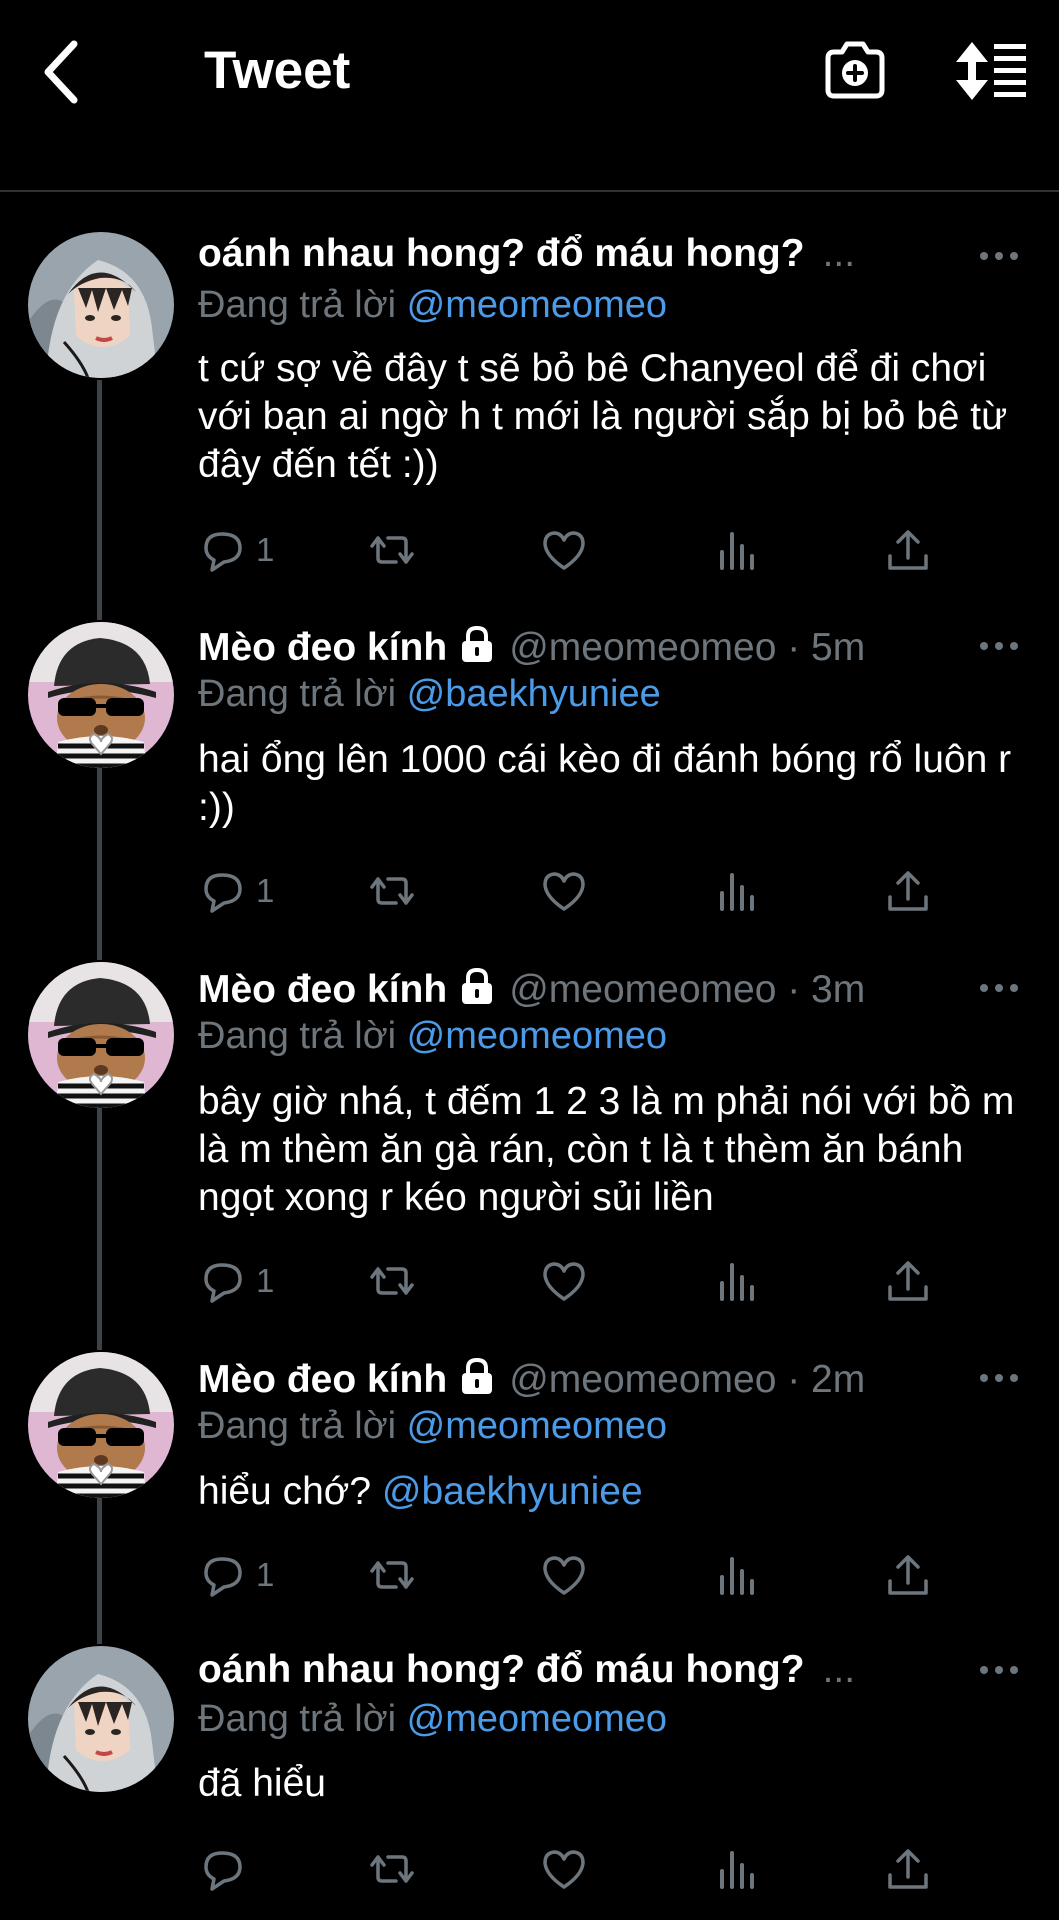  Describe the element at coordinates (687, 989) in the screenshot. I see `handle-timestamp: @meomeomeo · 3m` at that location.